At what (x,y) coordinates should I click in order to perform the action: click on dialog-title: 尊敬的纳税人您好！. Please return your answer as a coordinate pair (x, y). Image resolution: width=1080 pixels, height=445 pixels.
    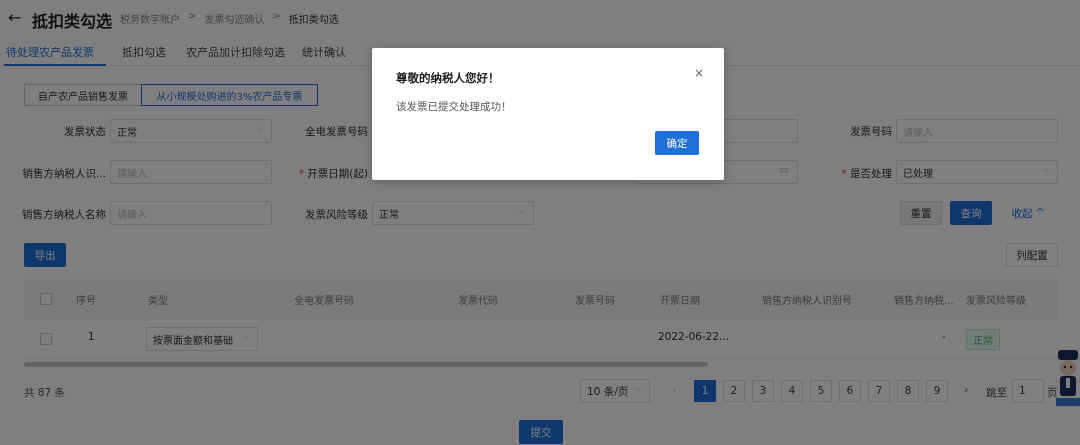
    Looking at the image, I should click on (448, 78).